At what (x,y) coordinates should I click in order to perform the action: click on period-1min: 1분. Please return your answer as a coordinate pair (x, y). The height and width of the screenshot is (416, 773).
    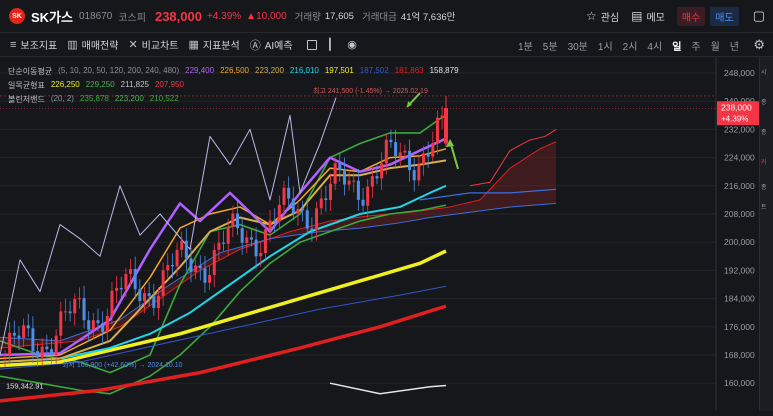
    Looking at the image, I should click on (525, 45).